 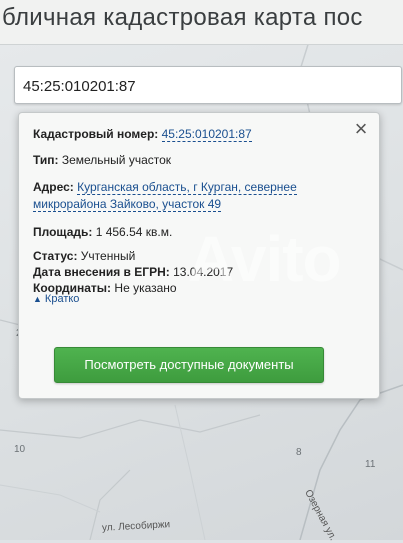 I want to click on close-icon: ×, so click(x=361, y=129).